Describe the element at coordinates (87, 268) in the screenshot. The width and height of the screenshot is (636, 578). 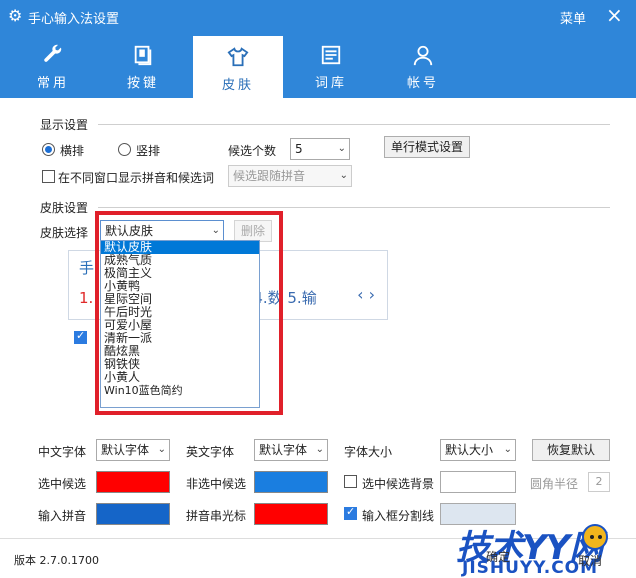
I see `preview-input: 手` at that location.